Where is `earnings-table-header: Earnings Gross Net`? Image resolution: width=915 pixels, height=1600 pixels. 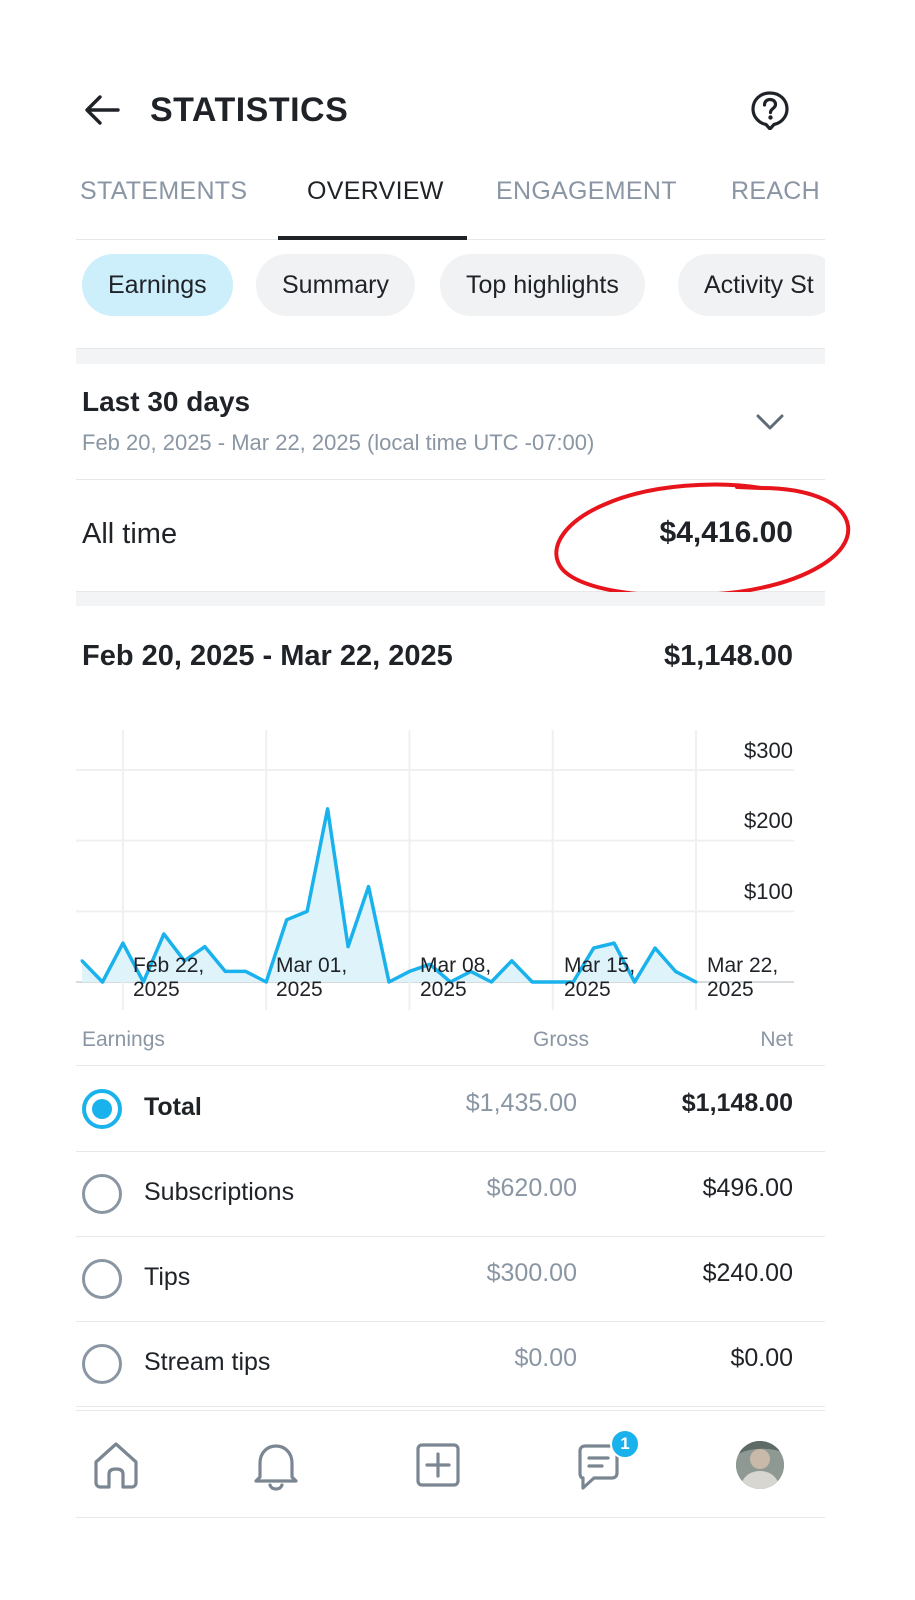
earnings-table-header: Earnings Gross Net is located at coordinates (450, 1045).